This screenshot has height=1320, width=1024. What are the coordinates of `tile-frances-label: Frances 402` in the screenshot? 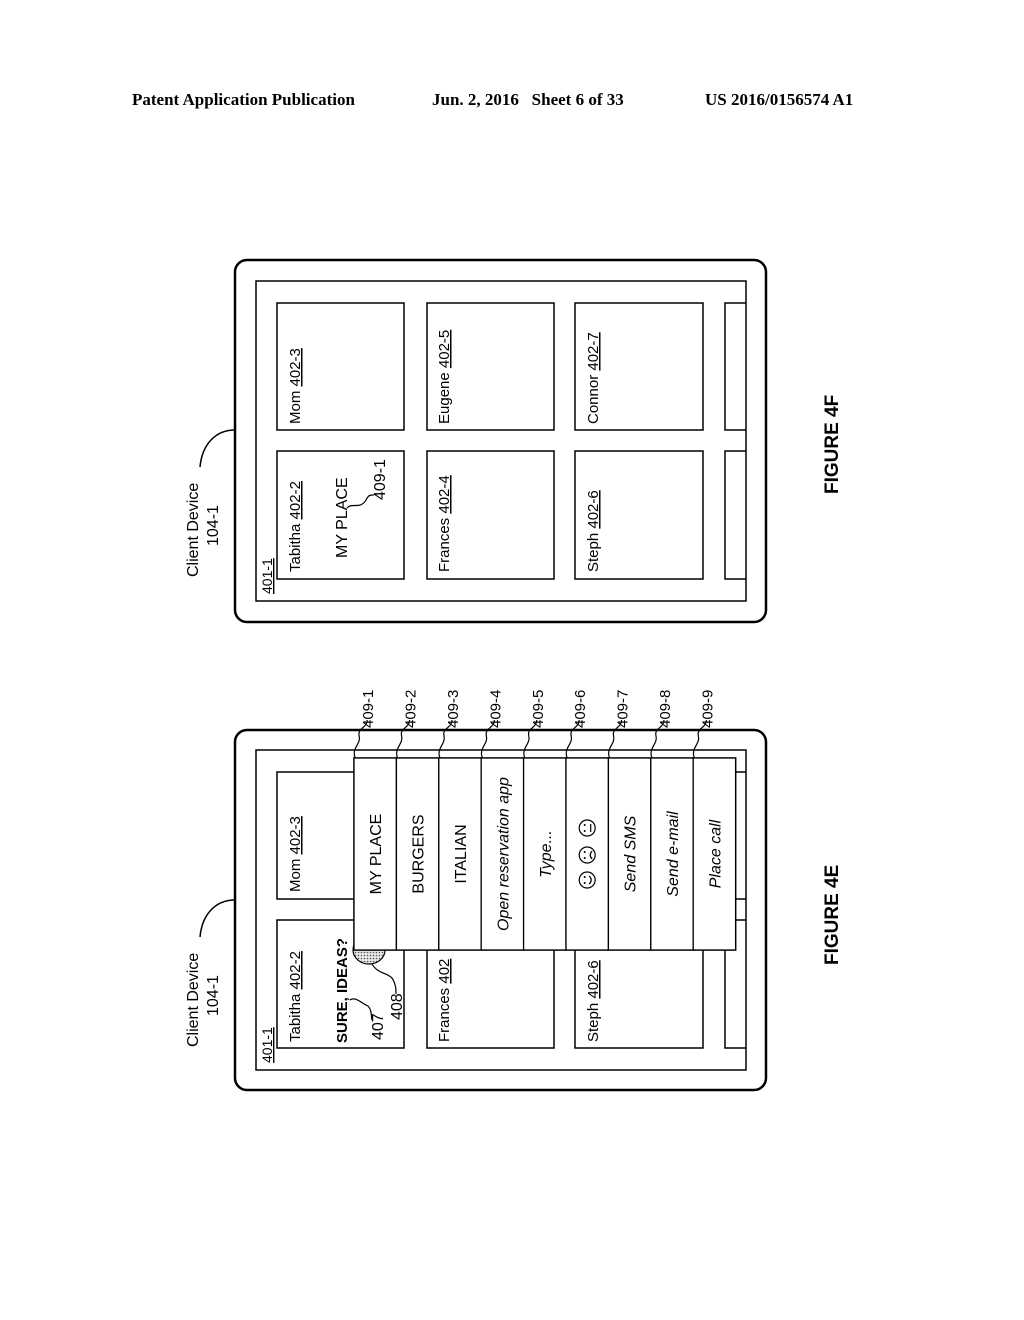 It's located at (444, 1000).